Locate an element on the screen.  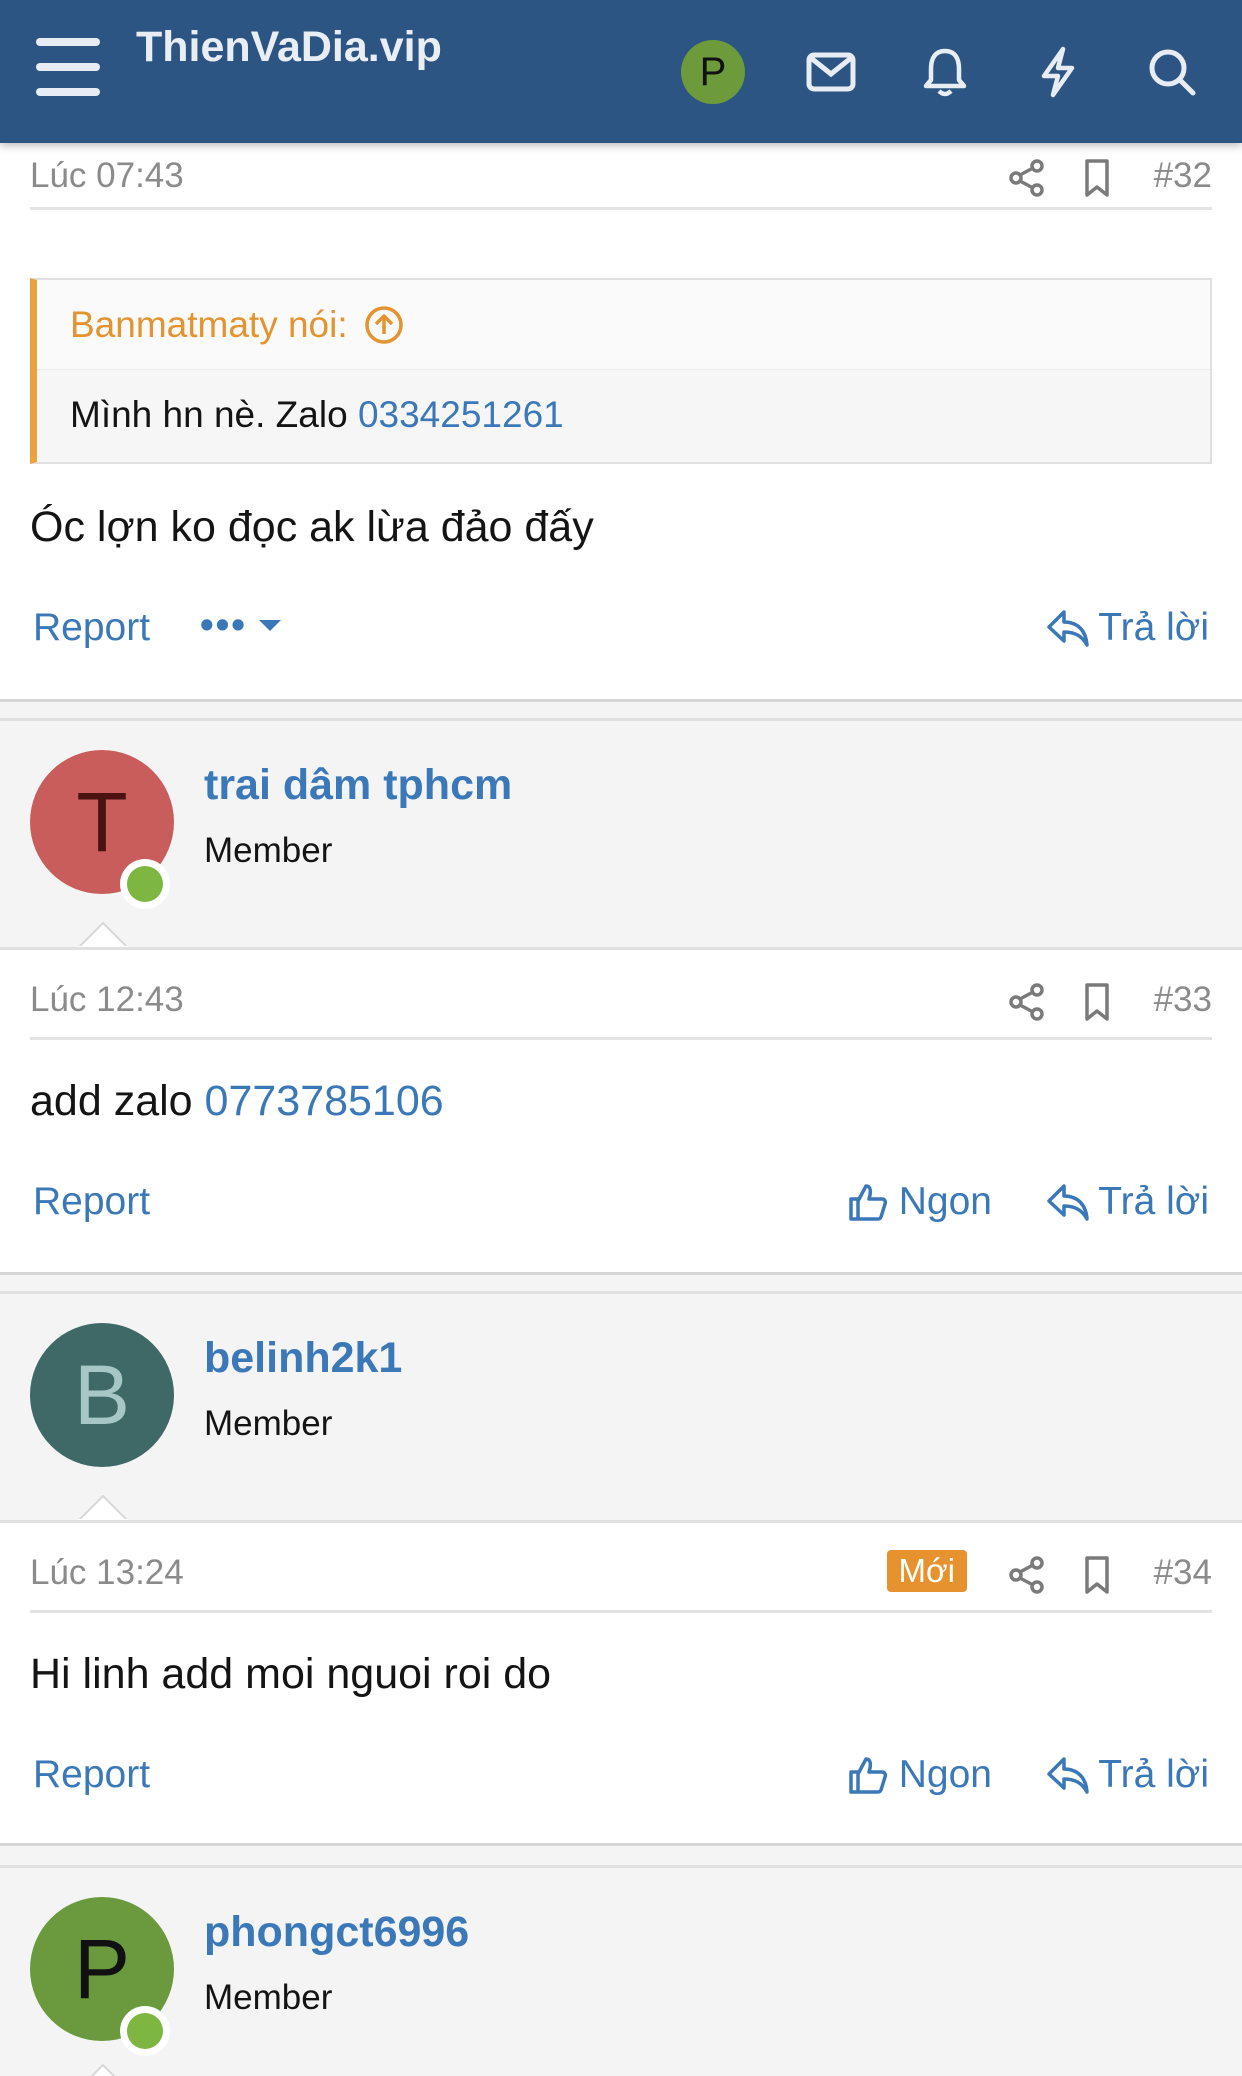
inbox-icon is located at coordinates (831, 72).